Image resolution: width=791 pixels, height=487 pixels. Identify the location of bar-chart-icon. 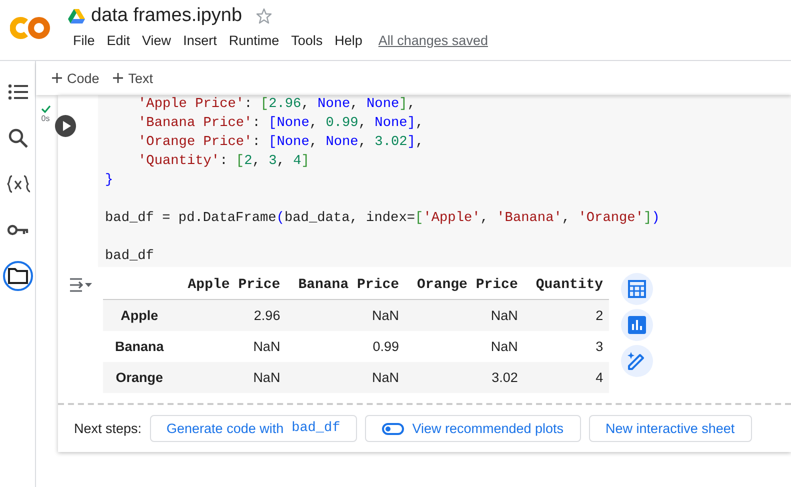
(637, 325).